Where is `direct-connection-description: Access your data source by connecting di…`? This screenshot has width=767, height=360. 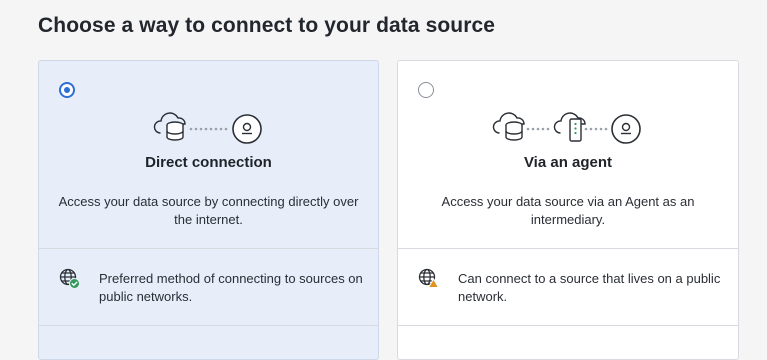 direct-connection-description: Access your data source by connecting di… is located at coordinates (208, 210).